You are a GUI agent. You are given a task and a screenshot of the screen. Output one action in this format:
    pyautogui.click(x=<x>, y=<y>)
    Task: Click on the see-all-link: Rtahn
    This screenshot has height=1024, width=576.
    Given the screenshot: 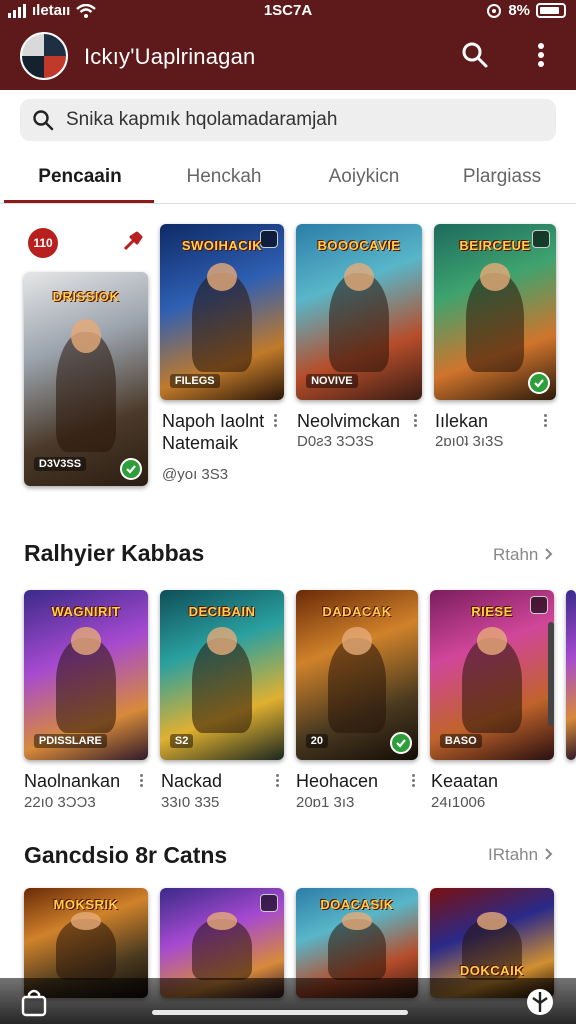 What is the action you would take?
    pyautogui.click(x=523, y=555)
    